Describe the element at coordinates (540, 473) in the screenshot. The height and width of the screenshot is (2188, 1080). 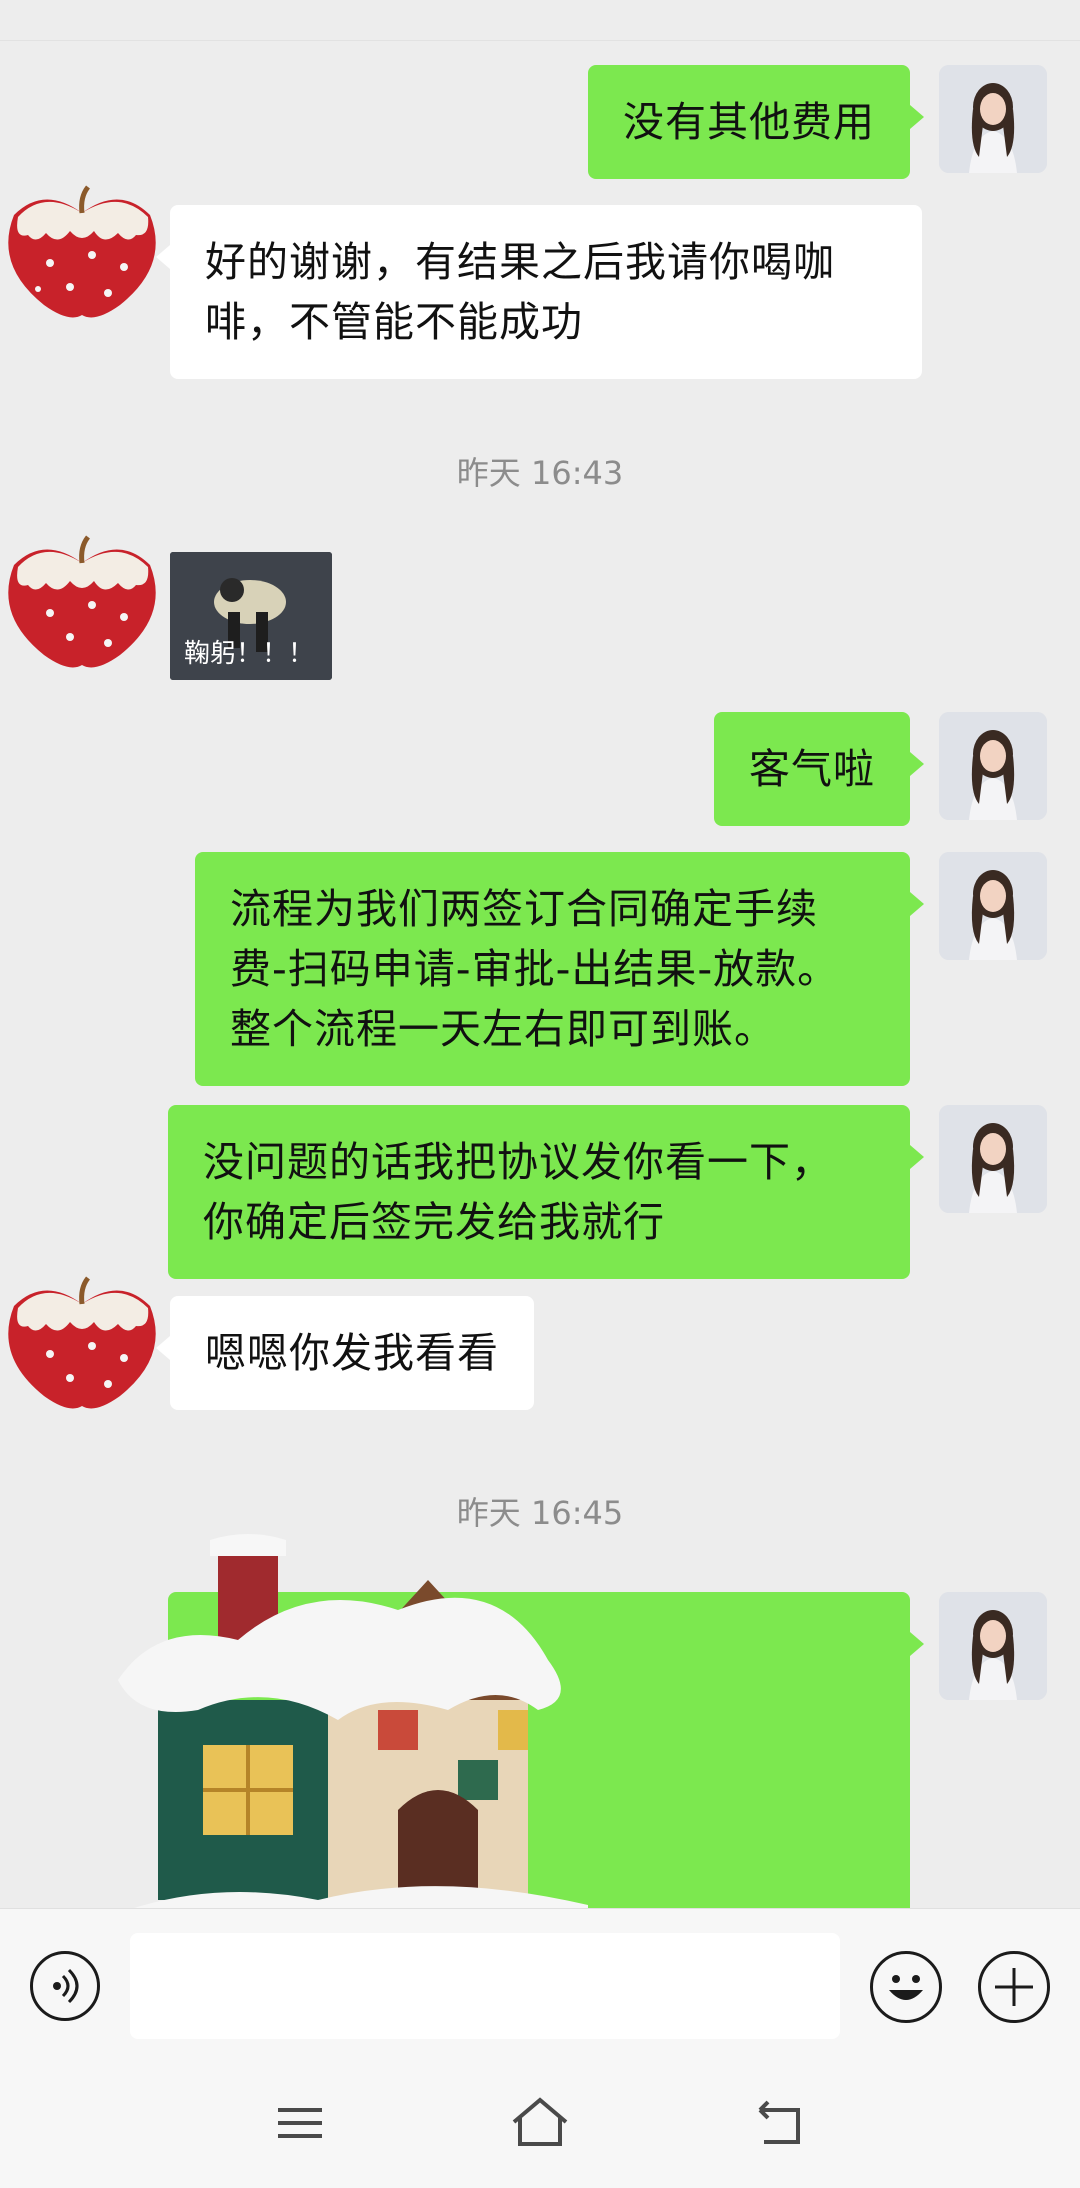
I see `timestamp: 昨天 16:43` at that location.